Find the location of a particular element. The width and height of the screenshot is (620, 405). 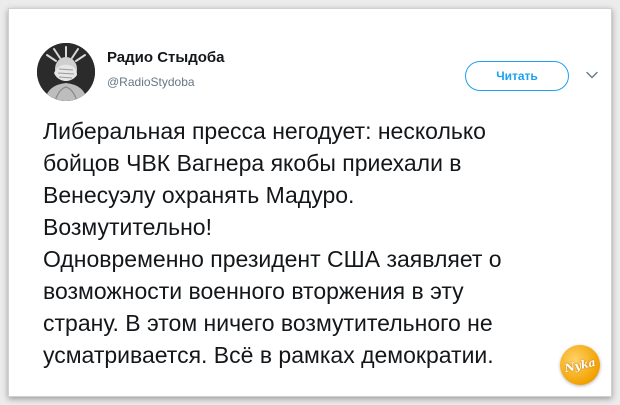

avatar is located at coordinates (66, 72).